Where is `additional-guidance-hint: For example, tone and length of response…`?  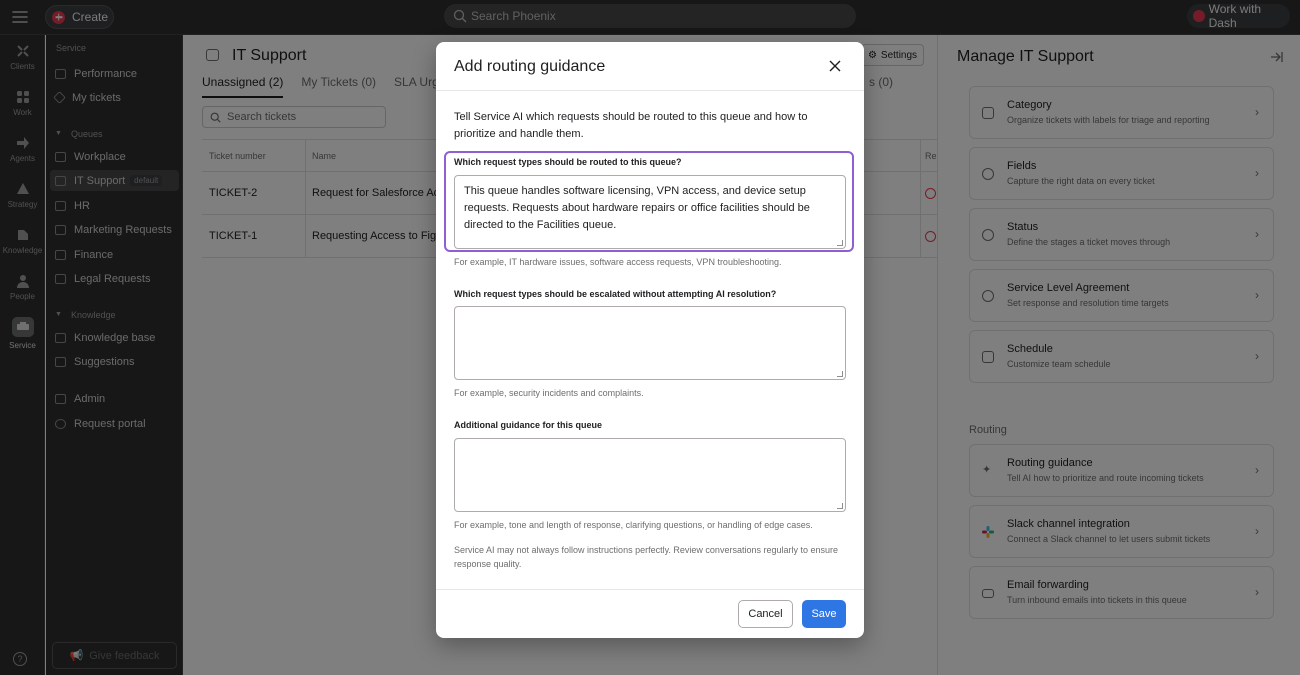
additional-guidance-hint: For example, tone and length of response… is located at coordinates (633, 525).